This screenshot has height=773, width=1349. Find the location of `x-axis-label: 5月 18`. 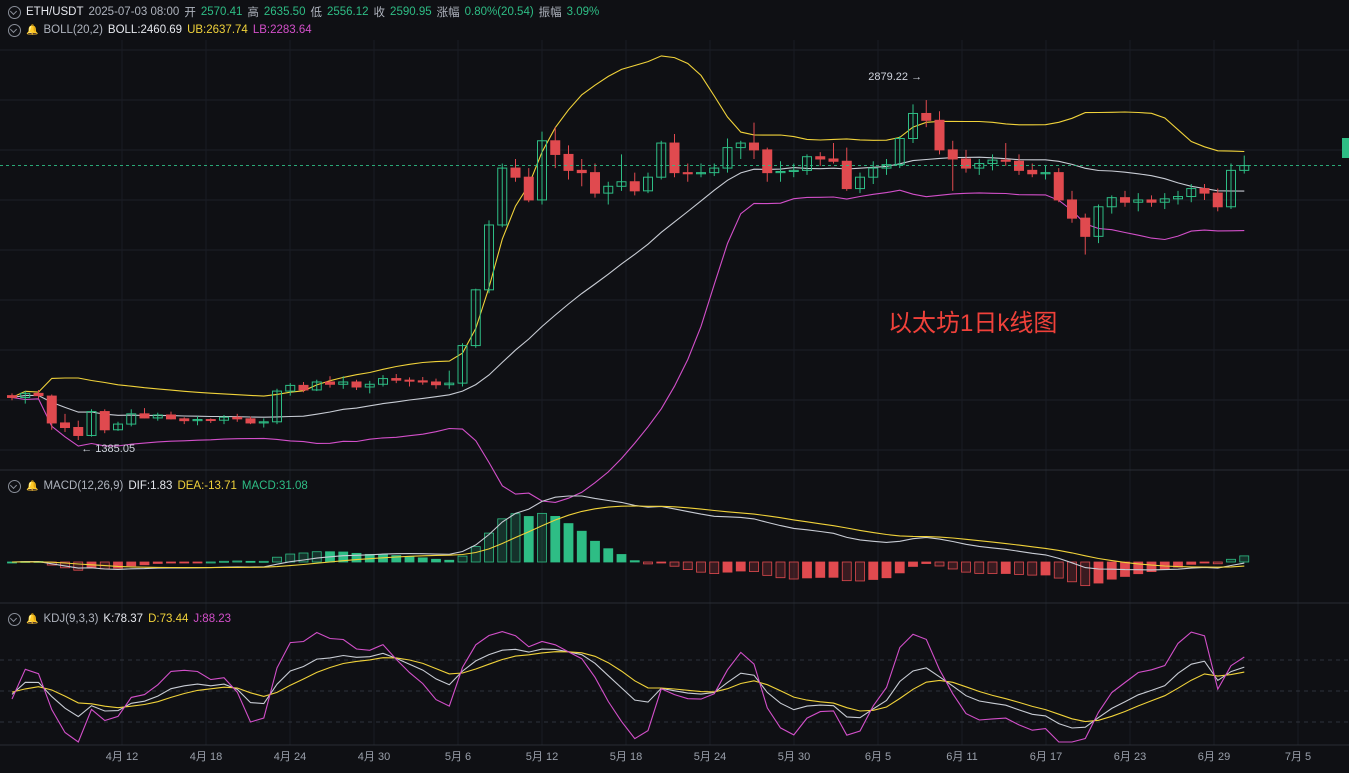

x-axis-label: 5月 18 is located at coordinates (626, 757).